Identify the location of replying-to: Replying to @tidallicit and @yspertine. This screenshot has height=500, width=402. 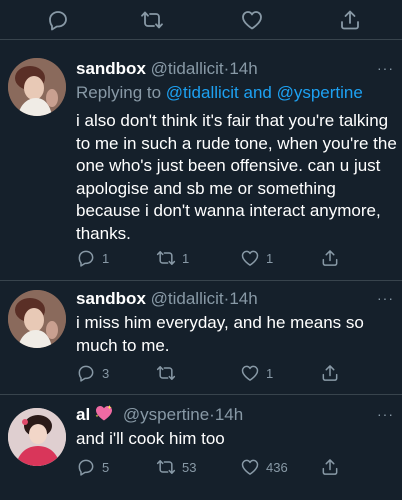
(219, 93).